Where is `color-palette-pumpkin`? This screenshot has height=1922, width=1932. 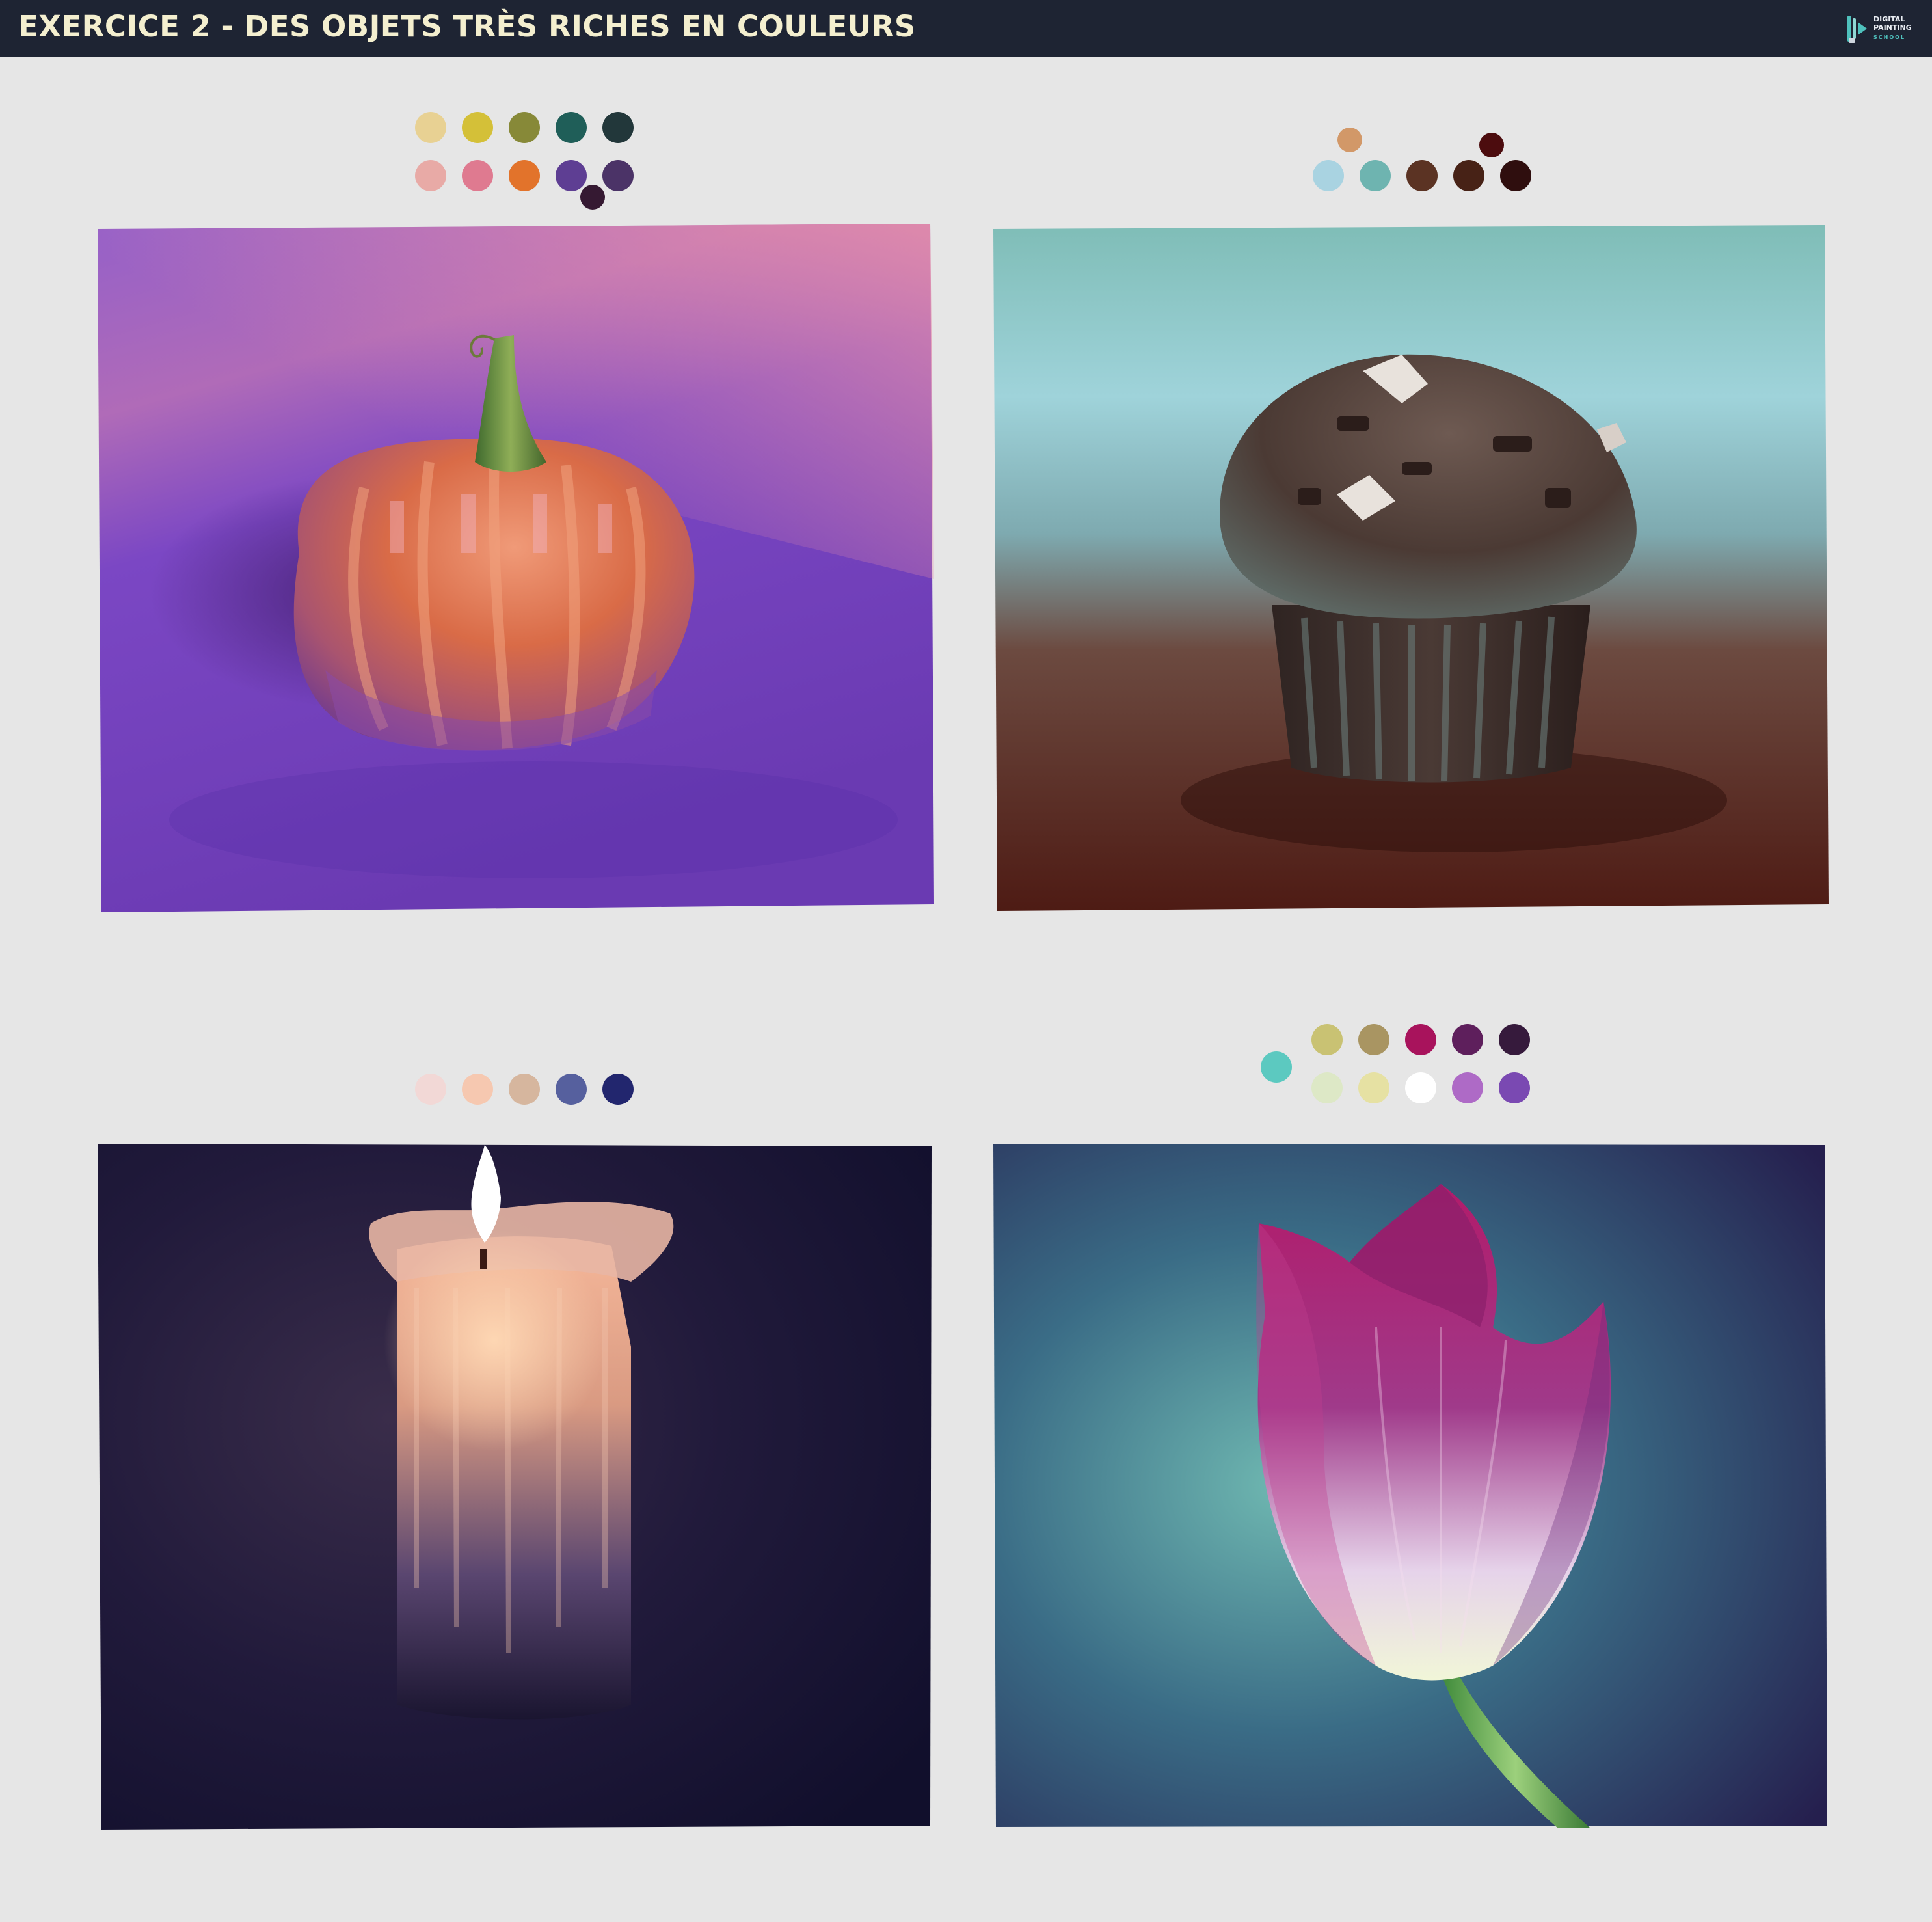 color-palette-pumpkin is located at coordinates (527, 161).